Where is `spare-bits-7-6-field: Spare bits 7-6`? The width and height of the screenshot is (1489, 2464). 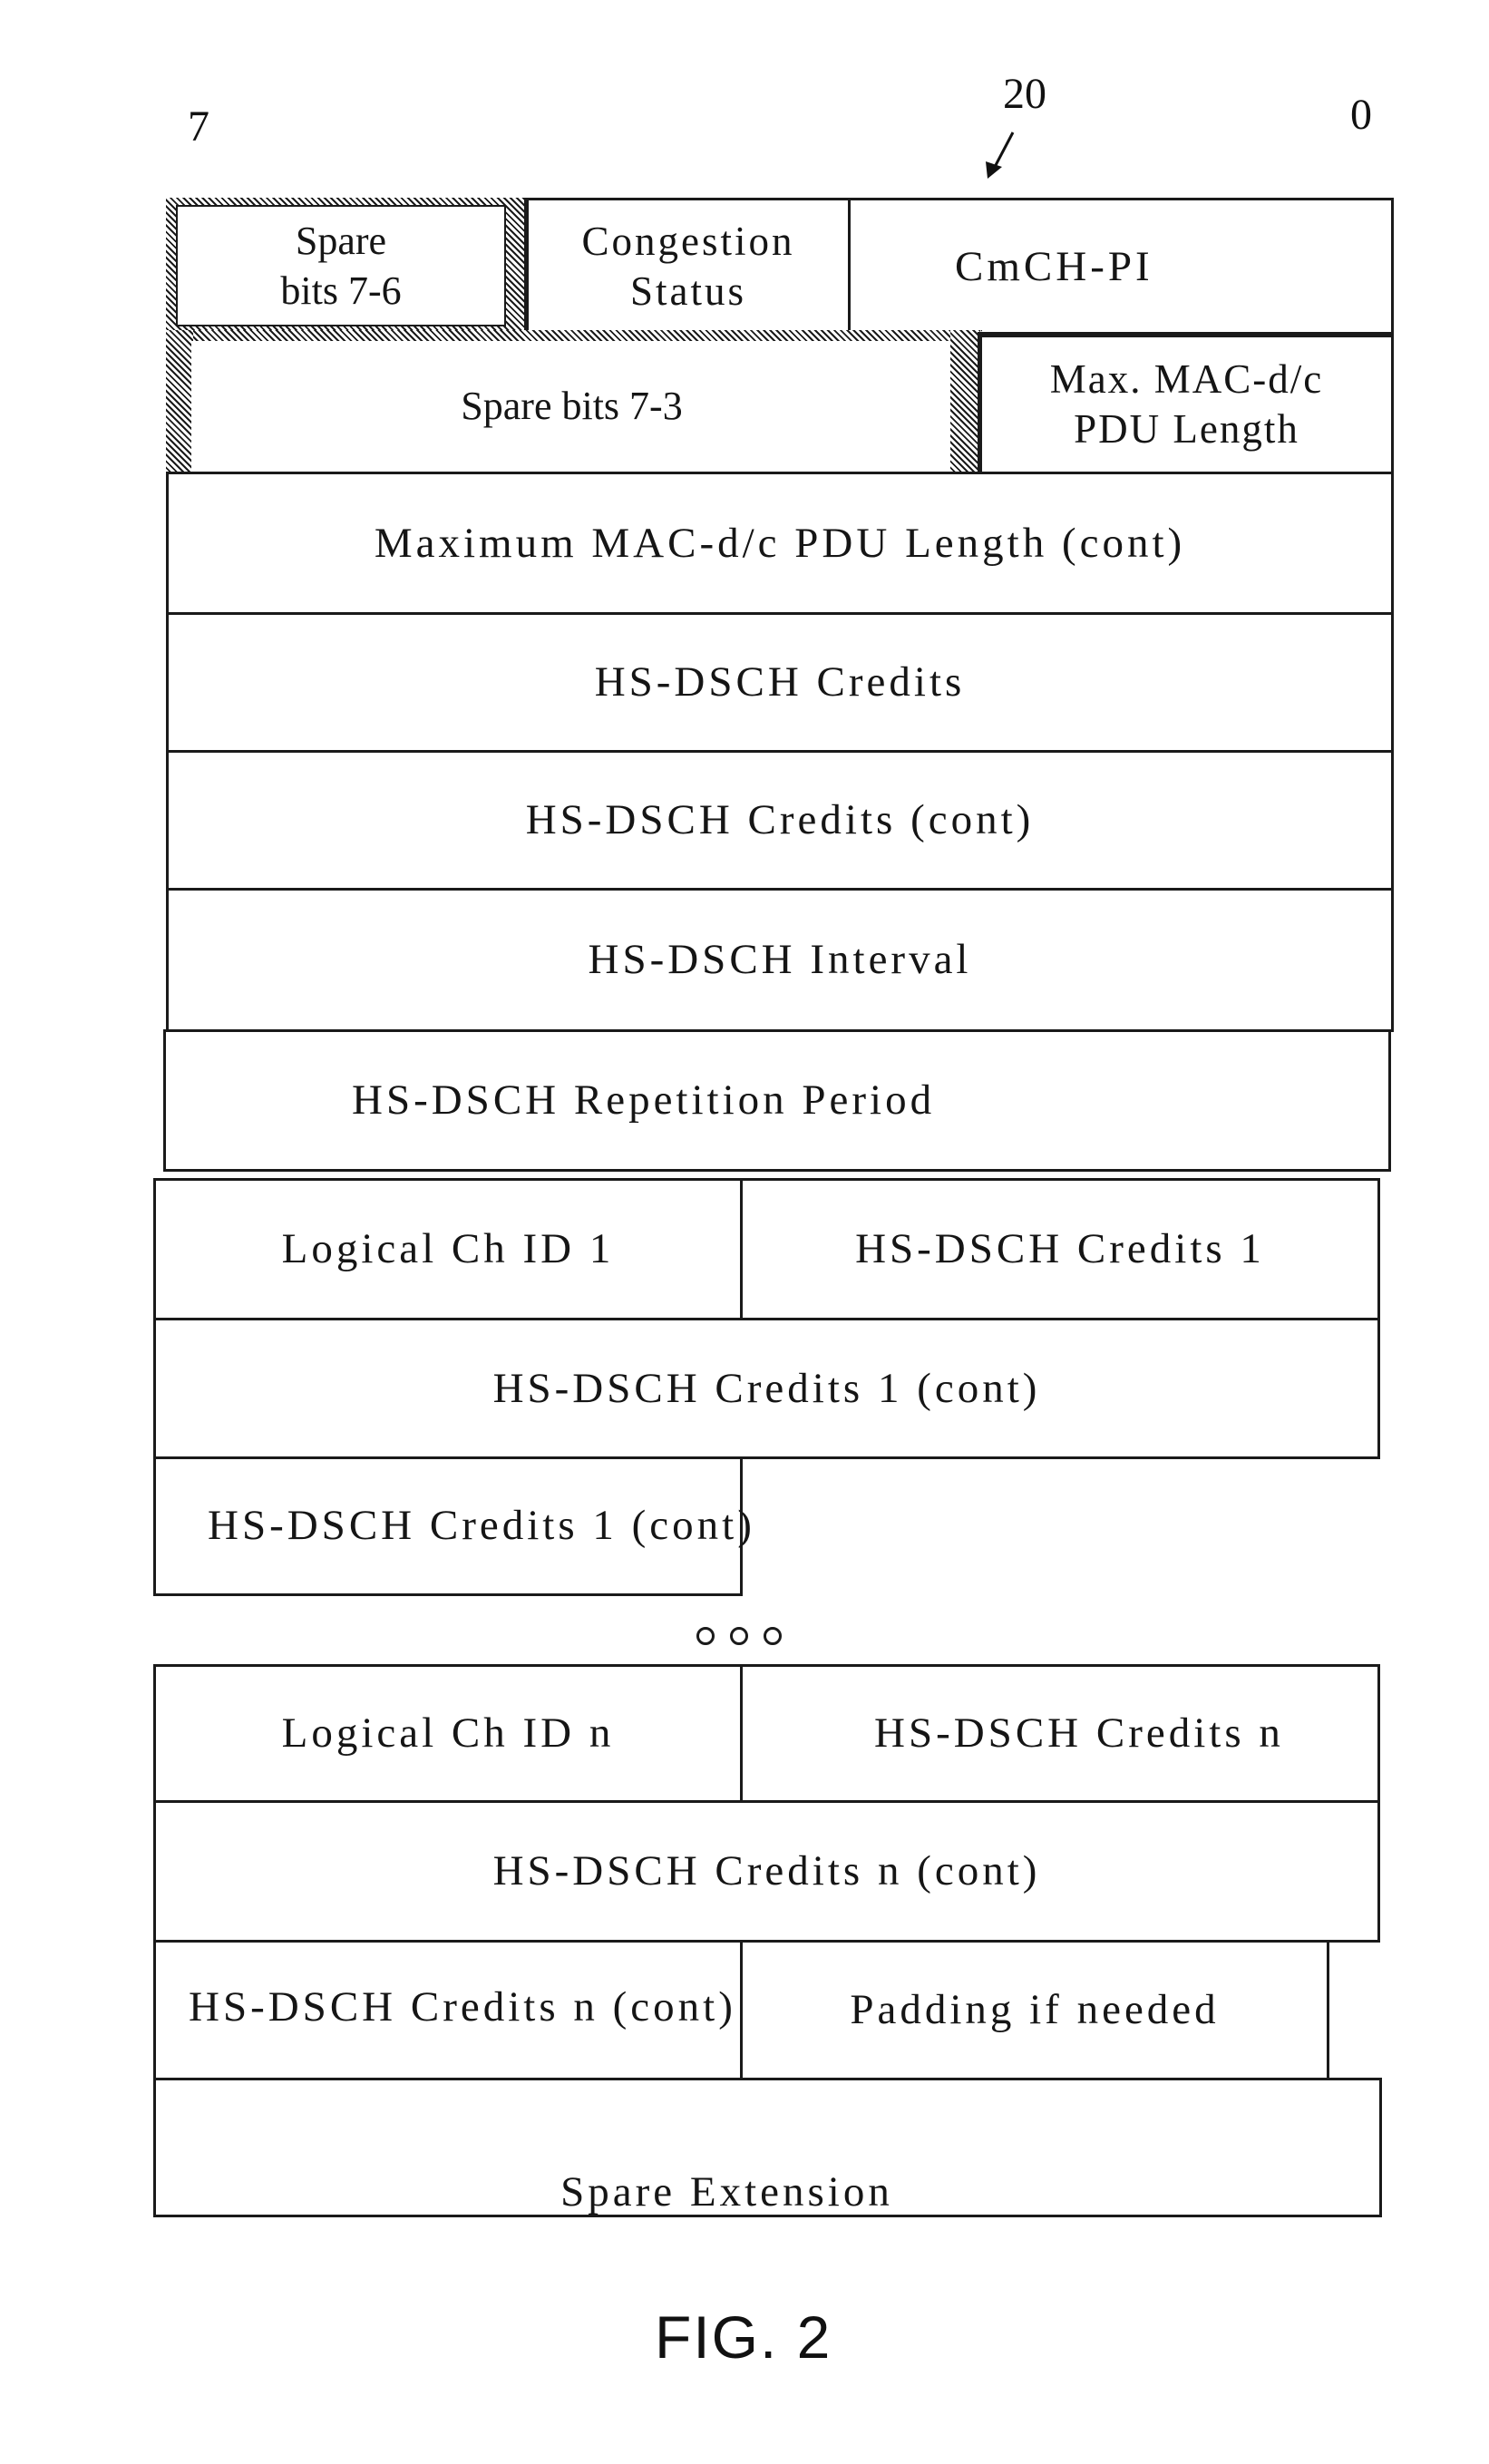 spare-bits-7-6-field: Spare bits 7-6 is located at coordinates (341, 265).